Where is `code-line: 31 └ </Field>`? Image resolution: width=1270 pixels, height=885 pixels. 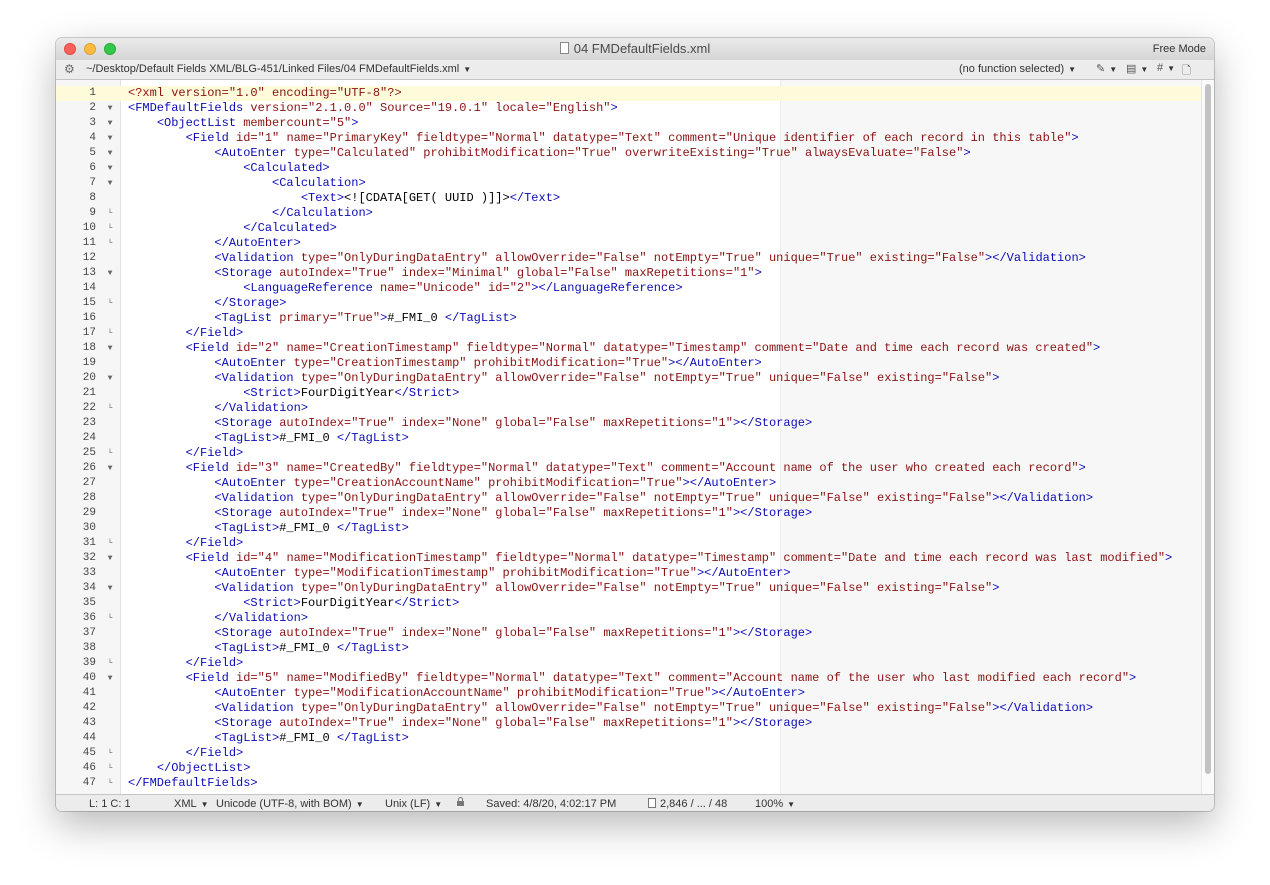
code-line: 31 └ </Field> is located at coordinates (629, 543).